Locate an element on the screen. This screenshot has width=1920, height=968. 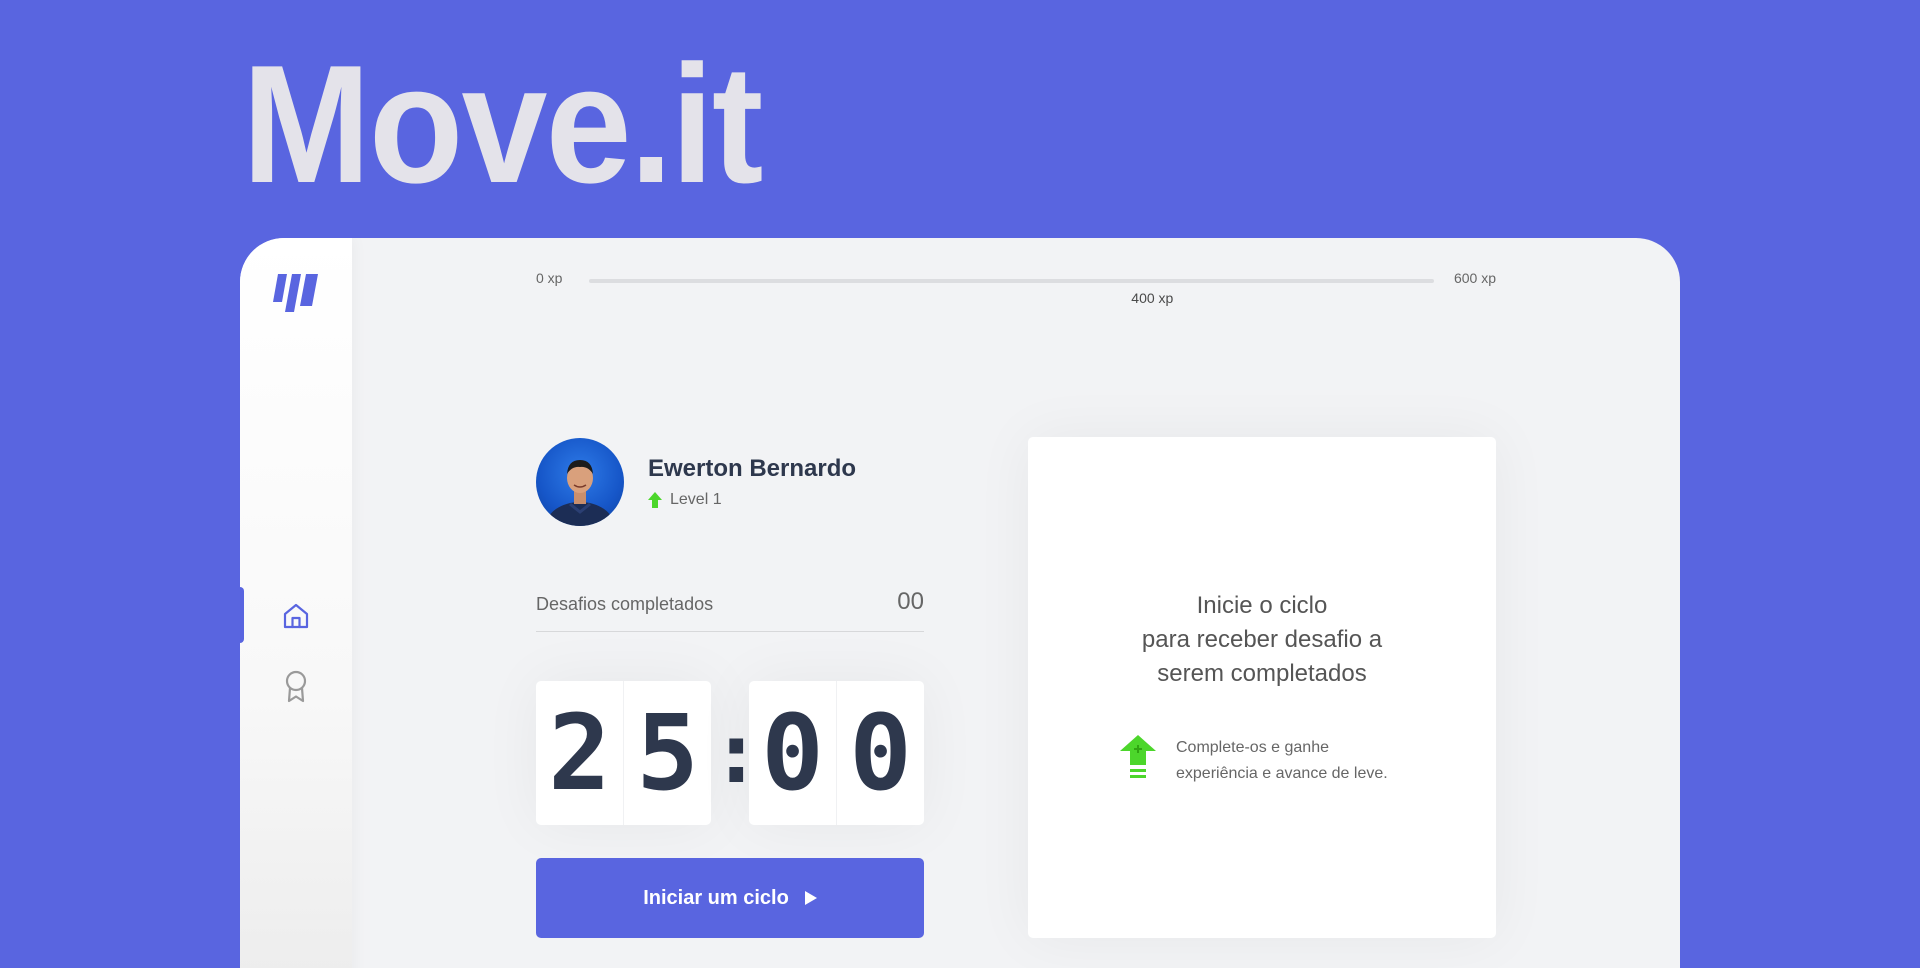
user-photo-icon is located at coordinates (580, 493).